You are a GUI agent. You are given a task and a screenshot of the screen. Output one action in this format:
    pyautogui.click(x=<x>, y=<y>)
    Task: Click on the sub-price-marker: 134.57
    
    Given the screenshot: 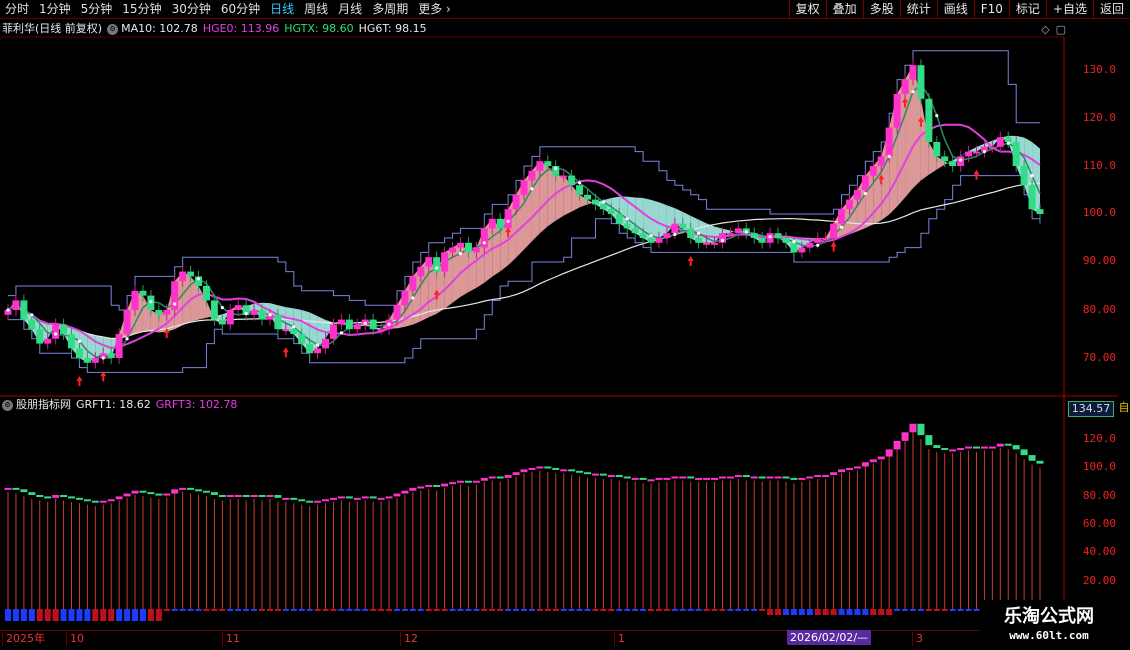 What is the action you would take?
    pyautogui.click(x=1091, y=409)
    